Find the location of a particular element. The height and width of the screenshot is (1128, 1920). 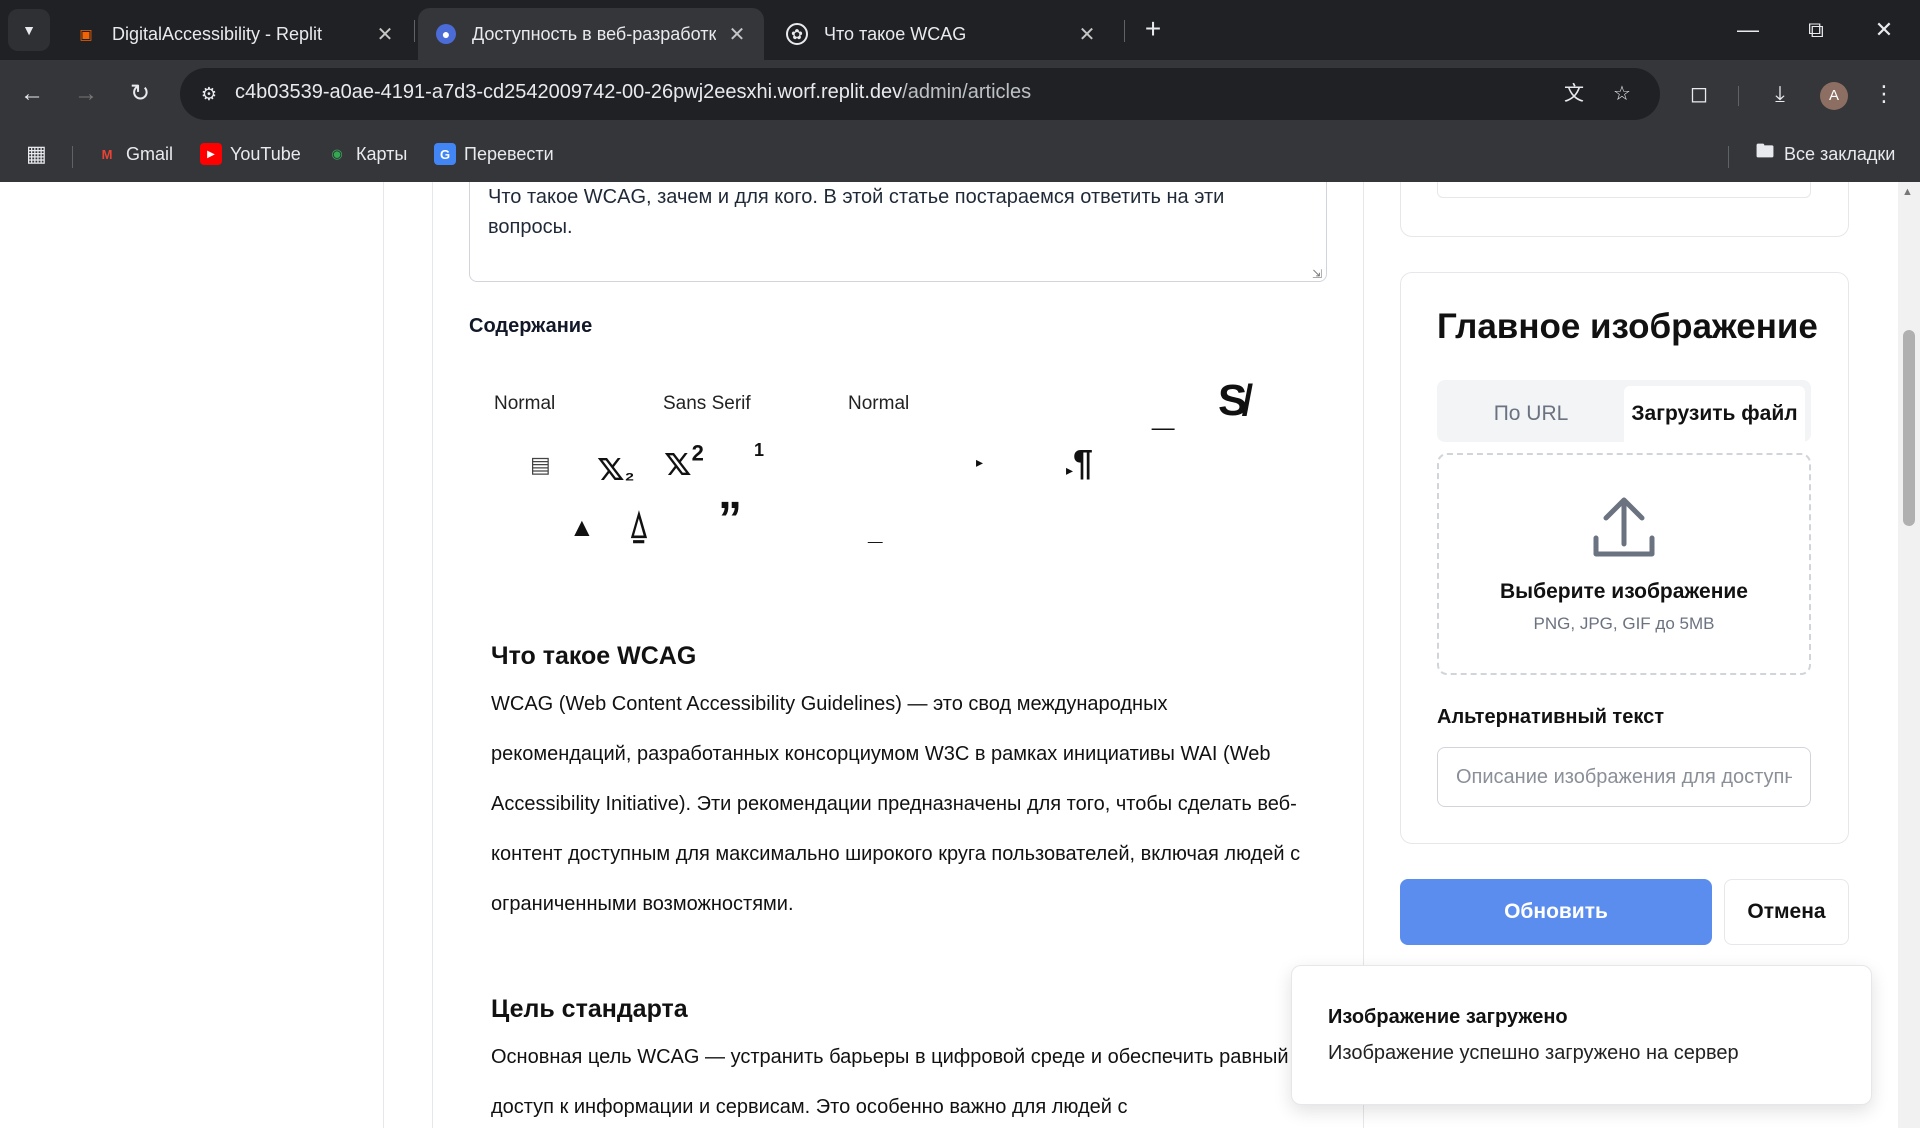

content-heading-2: Цель стандарта is located at coordinates (589, 1009).